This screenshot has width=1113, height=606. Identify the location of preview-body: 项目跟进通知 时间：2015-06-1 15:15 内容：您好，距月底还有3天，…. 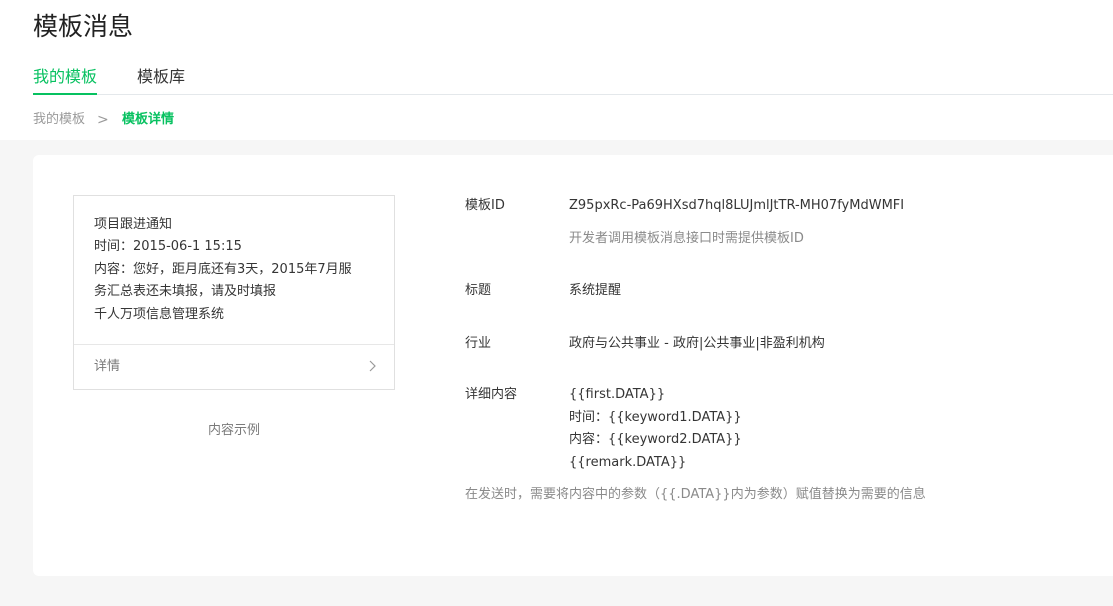
(236, 270).